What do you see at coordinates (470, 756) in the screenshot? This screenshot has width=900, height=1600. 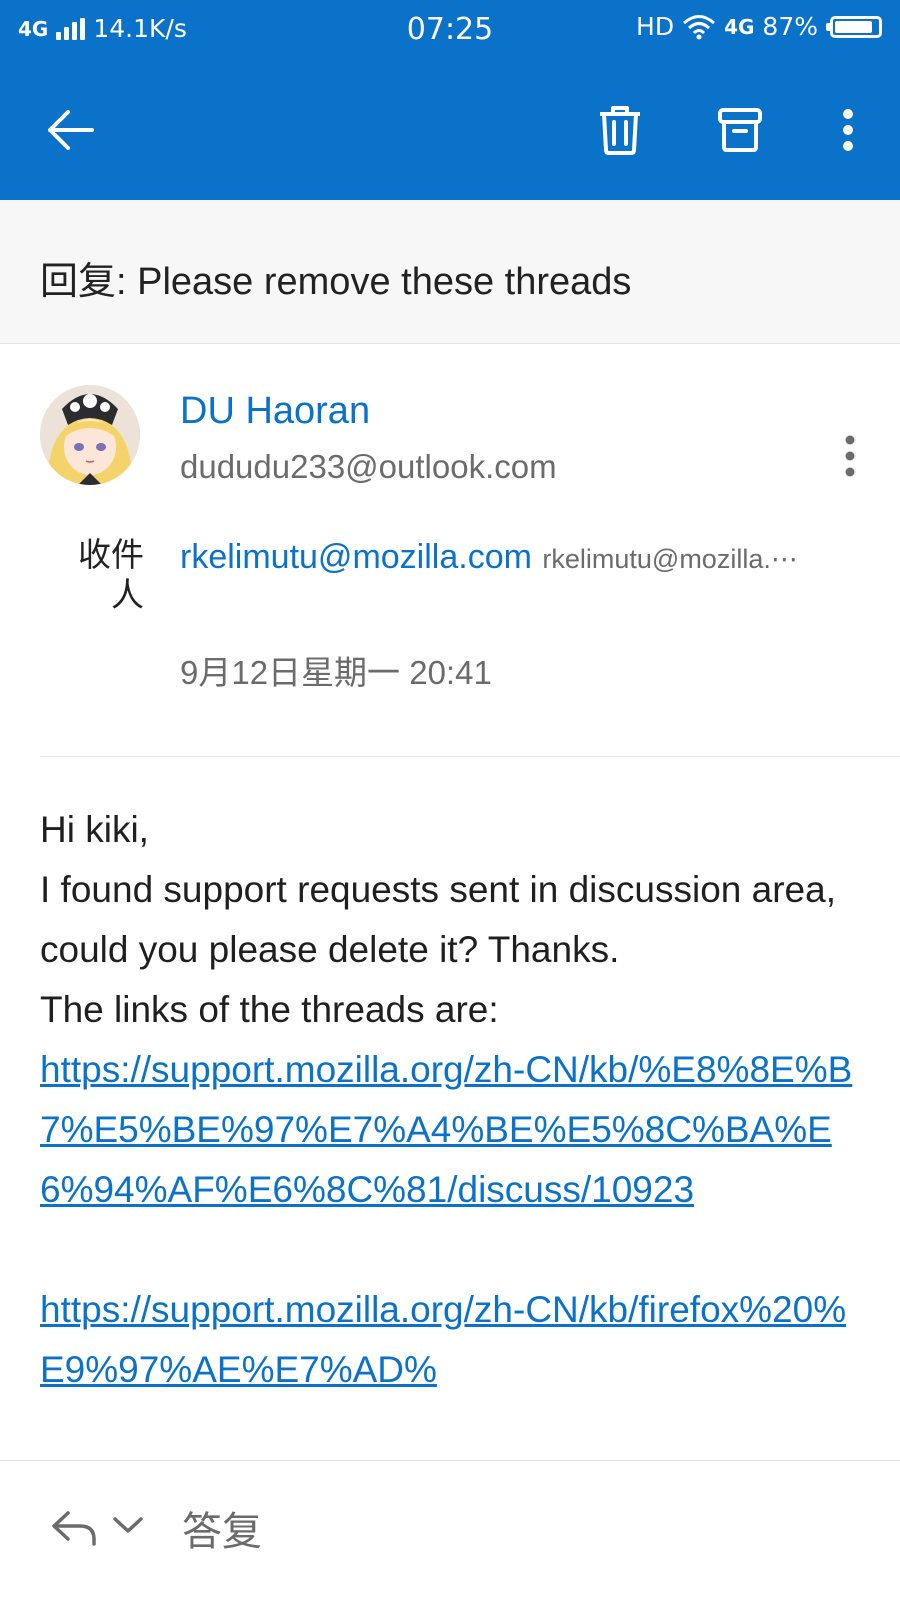 I see `divider` at bounding box center [470, 756].